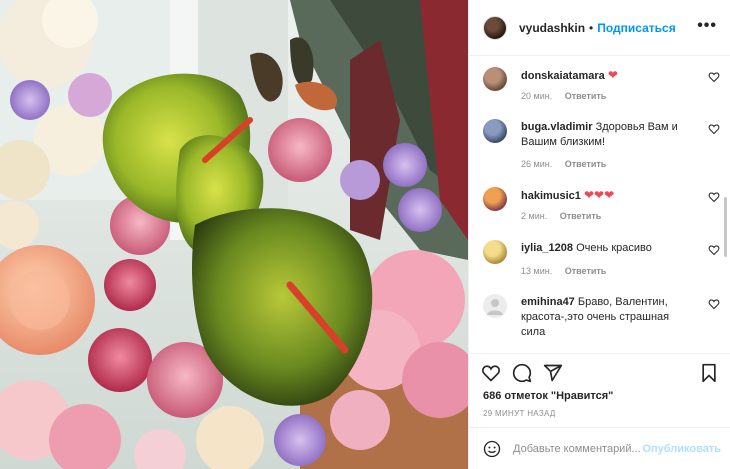 The image size is (730, 469). What do you see at coordinates (537, 164) in the screenshot?
I see `comment-time: 26 мин.` at bounding box center [537, 164].